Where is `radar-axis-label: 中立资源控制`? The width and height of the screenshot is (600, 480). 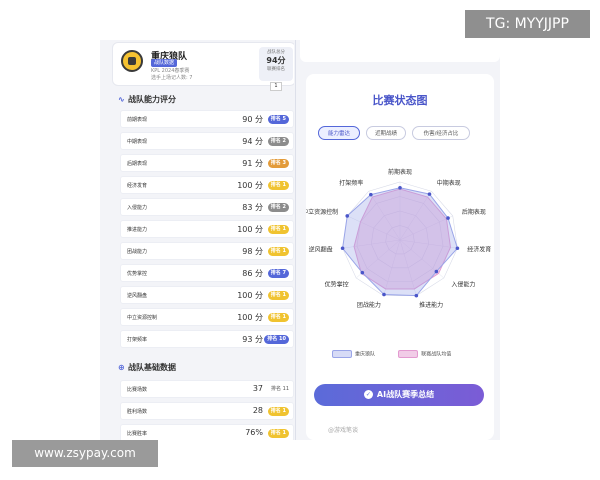 radar-axis-label: 中立资源控制 is located at coordinates (322, 212).